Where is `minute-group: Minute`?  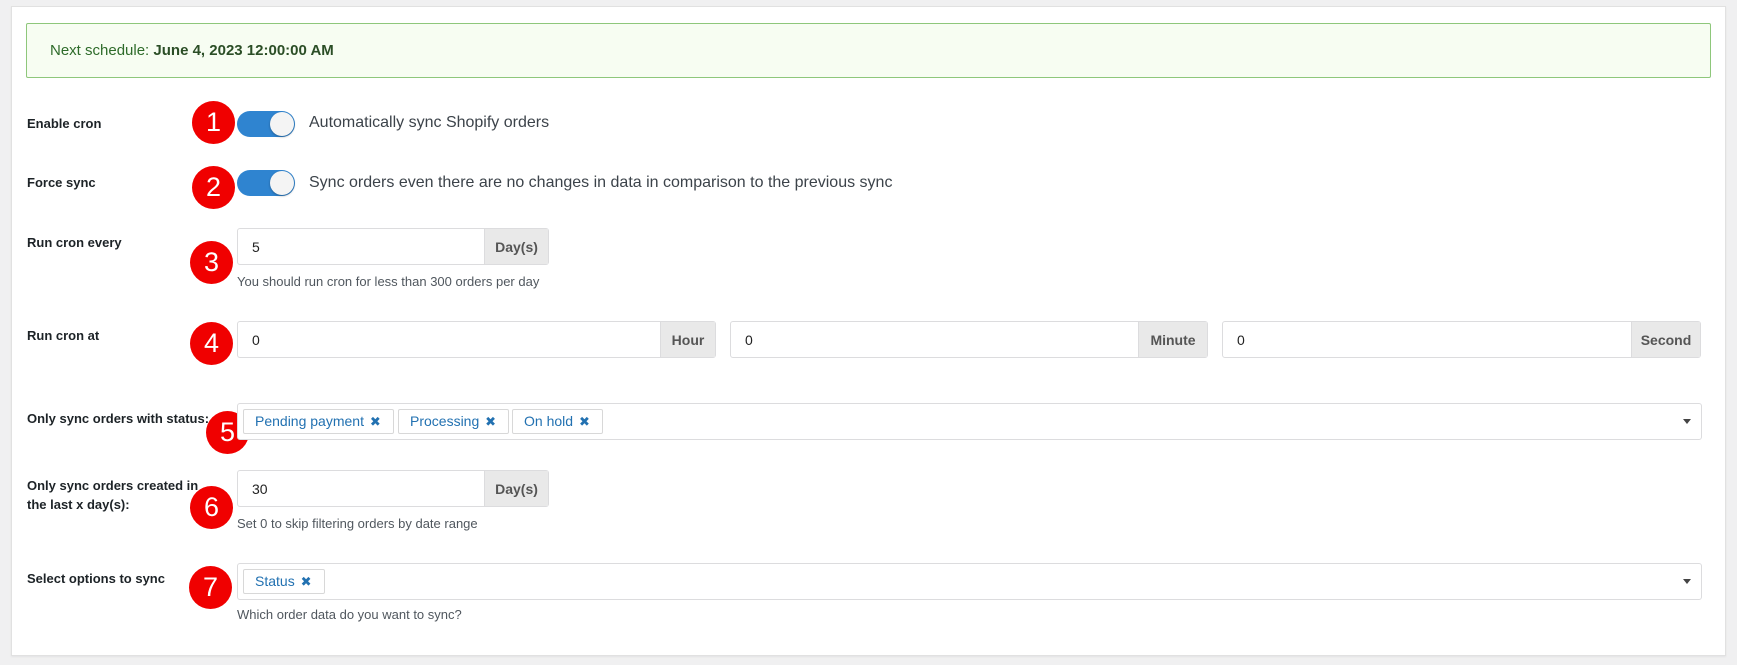 minute-group: Minute is located at coordinates (969, 339).